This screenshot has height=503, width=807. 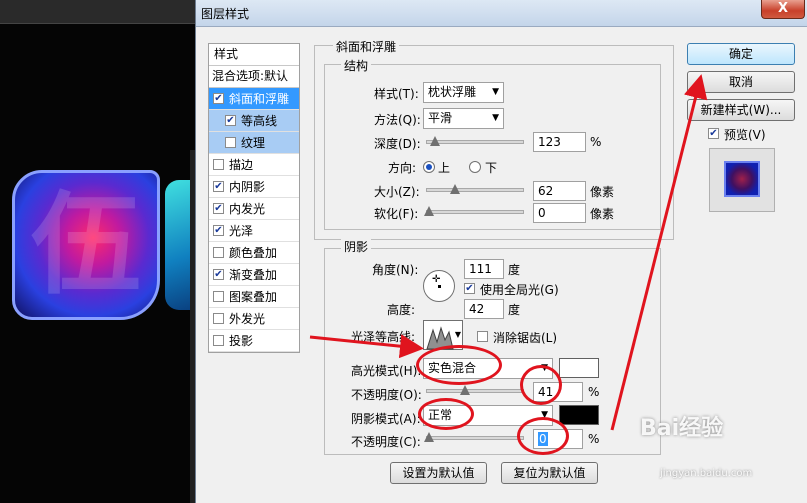 I want to click on watermark-url: jingyan.baidu.com, so click(x=706, y=473).